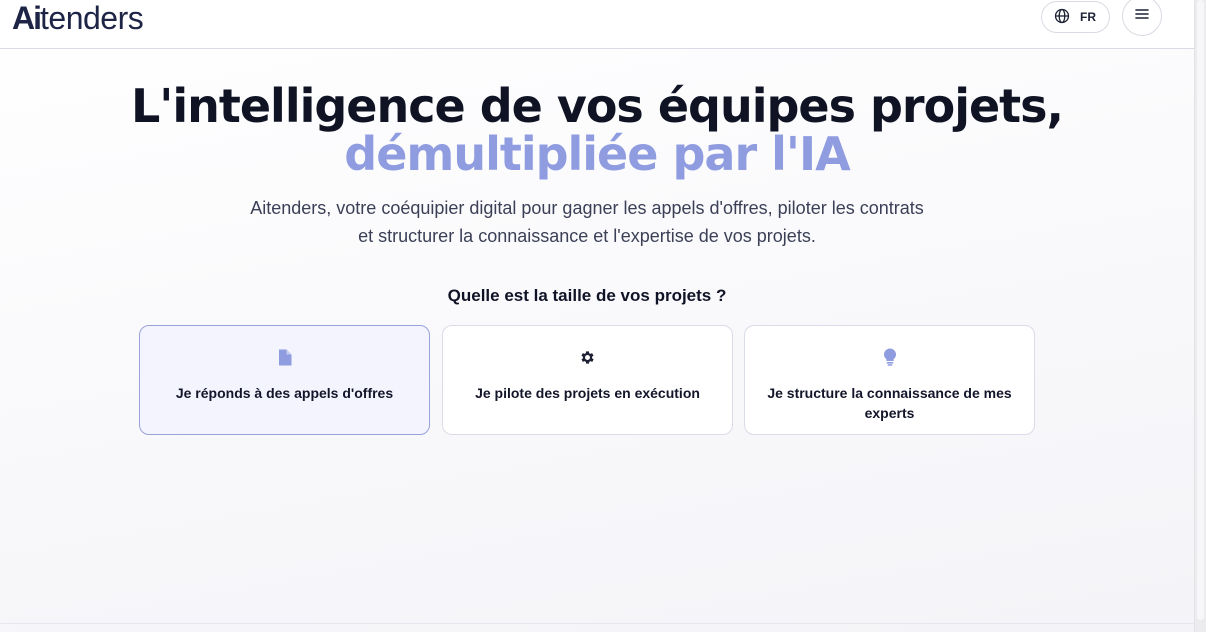  Describe the element at coordinates (284, 393) in the screenshot. I see `option-label: Je réponds à des appels d'offres` at that location.